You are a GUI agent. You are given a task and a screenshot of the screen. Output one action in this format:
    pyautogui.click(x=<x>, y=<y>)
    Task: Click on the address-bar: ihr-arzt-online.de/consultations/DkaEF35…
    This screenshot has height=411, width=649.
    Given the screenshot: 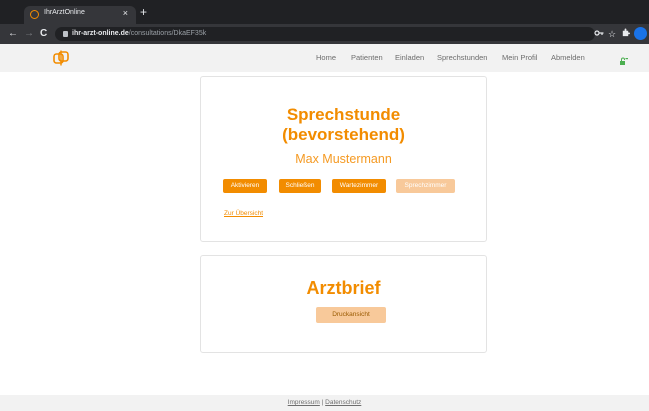 What is the action you would take?
    pyautogui.click(x=325, y=34)
    